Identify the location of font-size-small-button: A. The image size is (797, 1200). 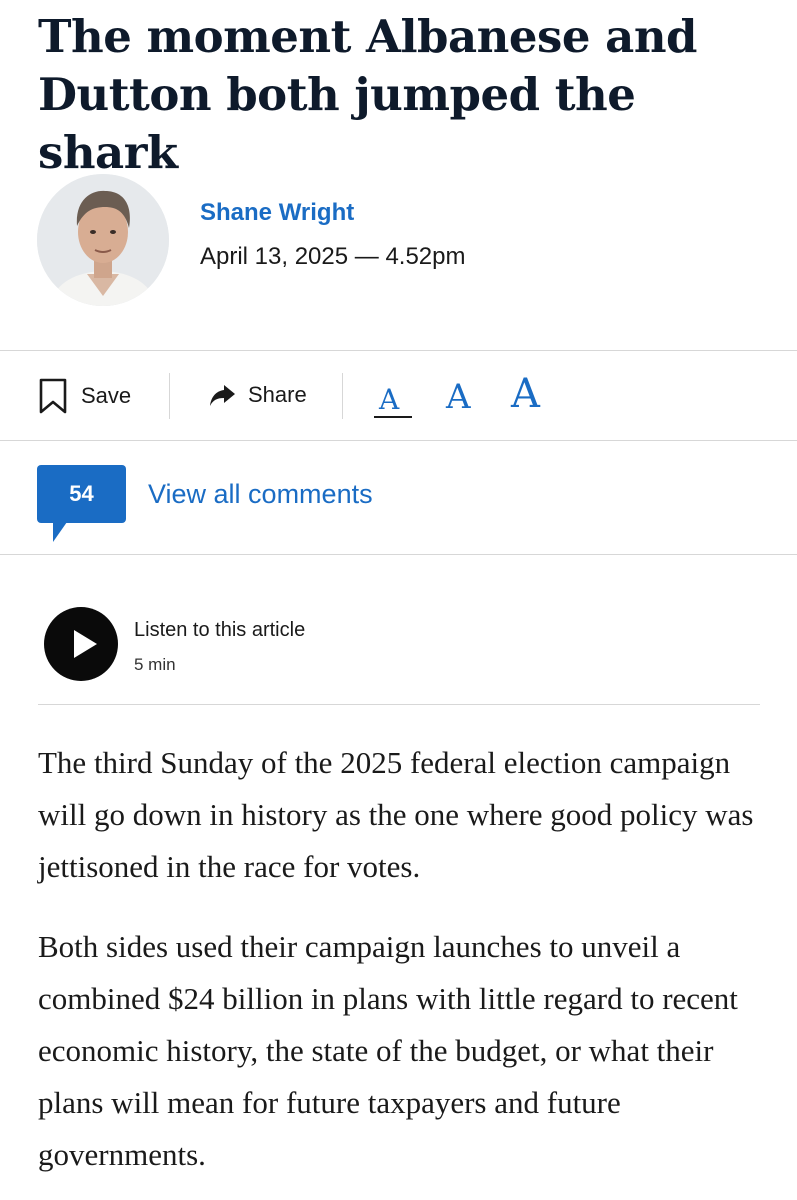
(389, 400).